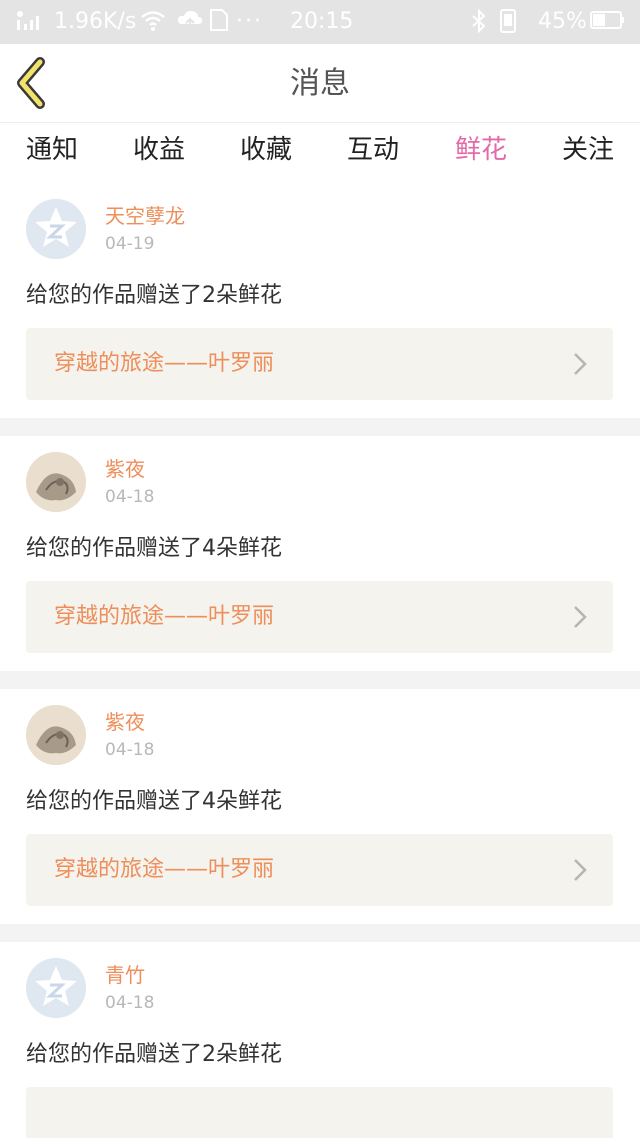 The width and height of the screenshot is (640, 1138). Describe the element at coordinates (145, 216) in the screenshot. I see `sender-name: 天空孽龙` at that location.